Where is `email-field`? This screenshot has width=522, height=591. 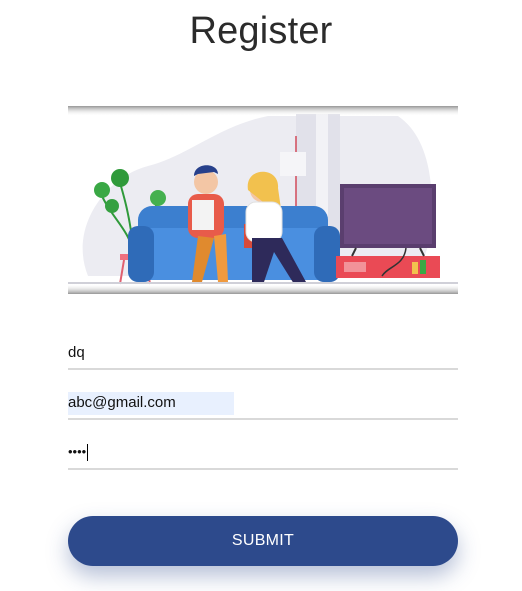
email-field is located at coordinates (263, 404).